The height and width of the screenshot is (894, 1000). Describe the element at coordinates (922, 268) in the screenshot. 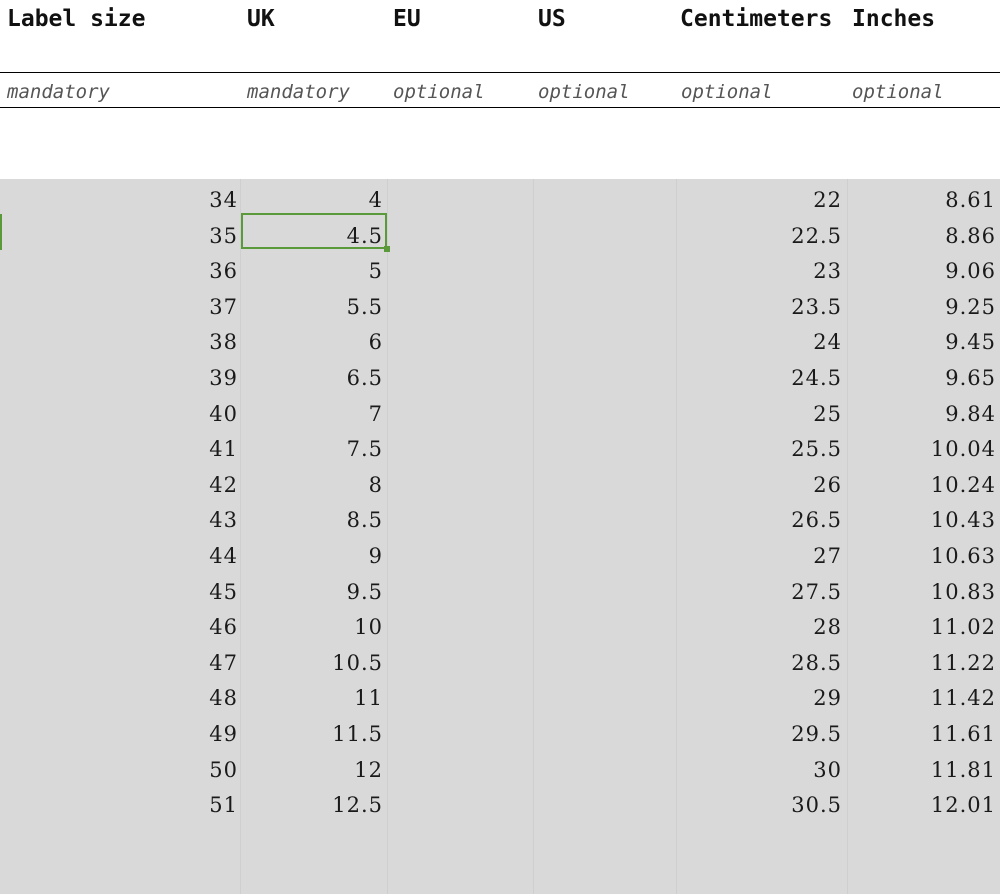

I see `cell-inches: 9.06` at that location.